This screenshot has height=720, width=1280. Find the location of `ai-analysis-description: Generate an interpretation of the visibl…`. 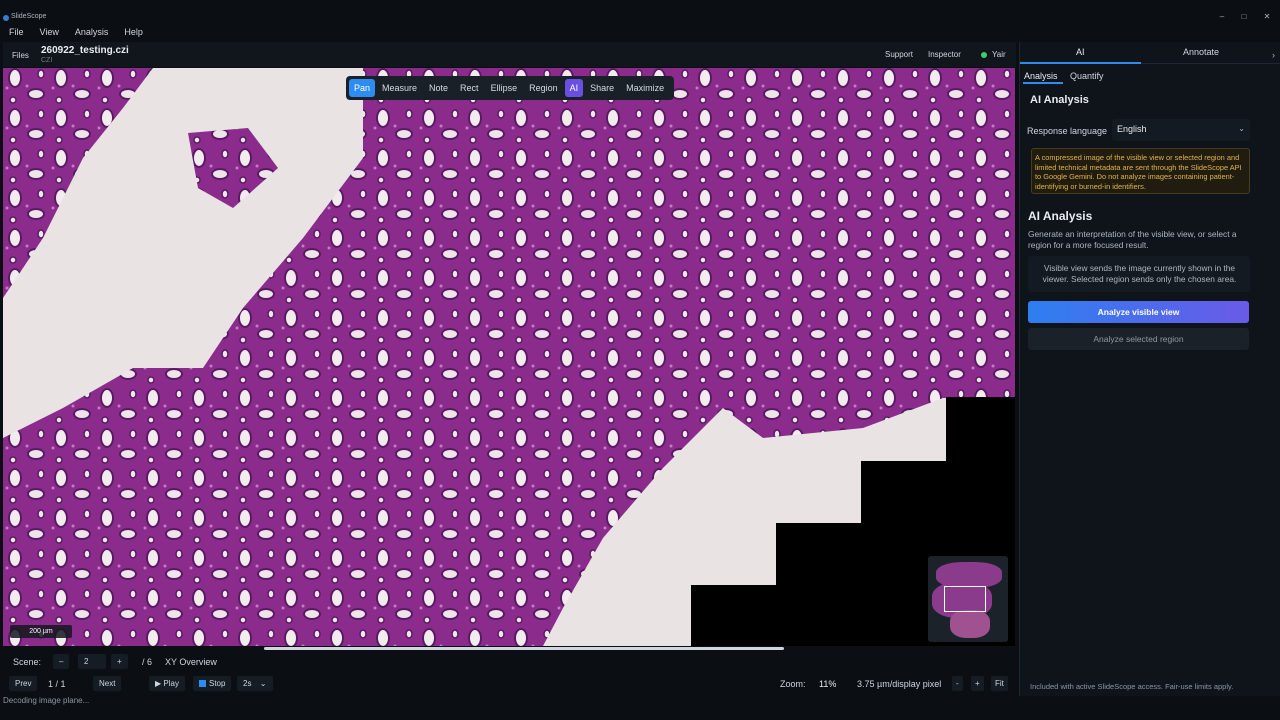

ai-analysis-description: Generate an interpretation of the visibl… is located at coordinates (1132, 239).